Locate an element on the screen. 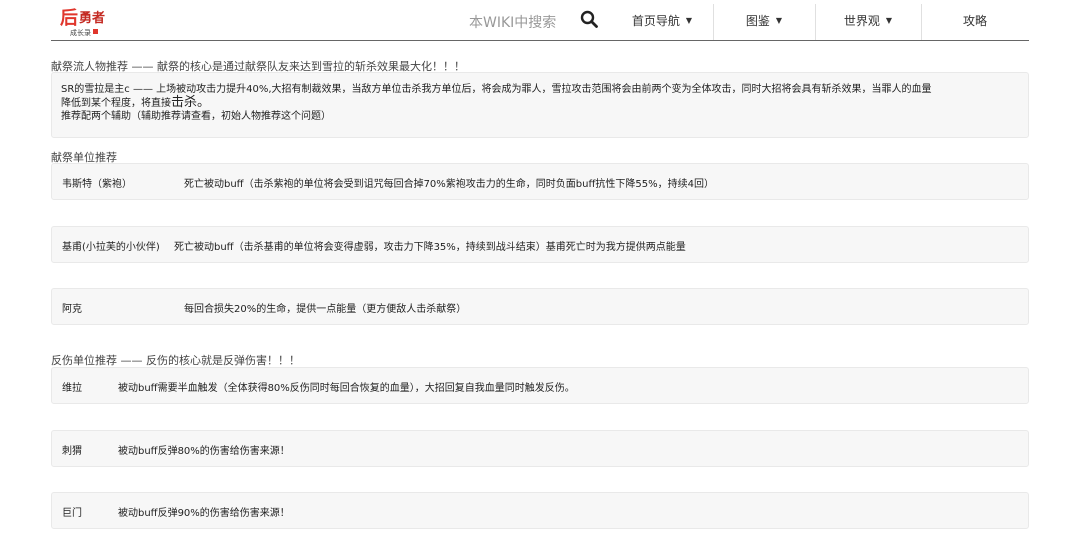  site-logo: 后 勇者 成长录 is located at coordinates (87, 21).